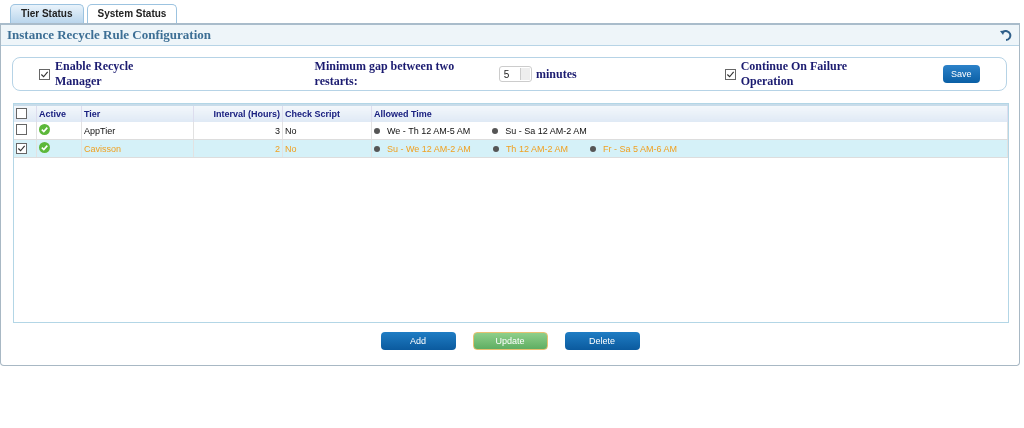 This screenshot has width=1024, height=428. I want to click on action-button: Add, so click(418, 341).